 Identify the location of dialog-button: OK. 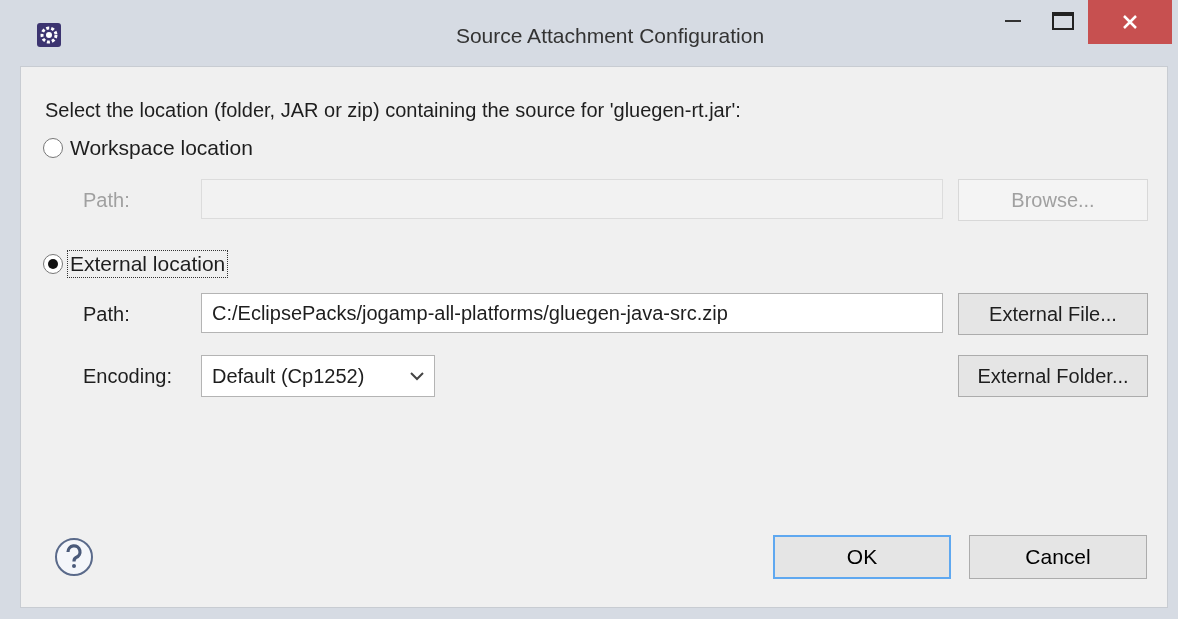
(862, 557).